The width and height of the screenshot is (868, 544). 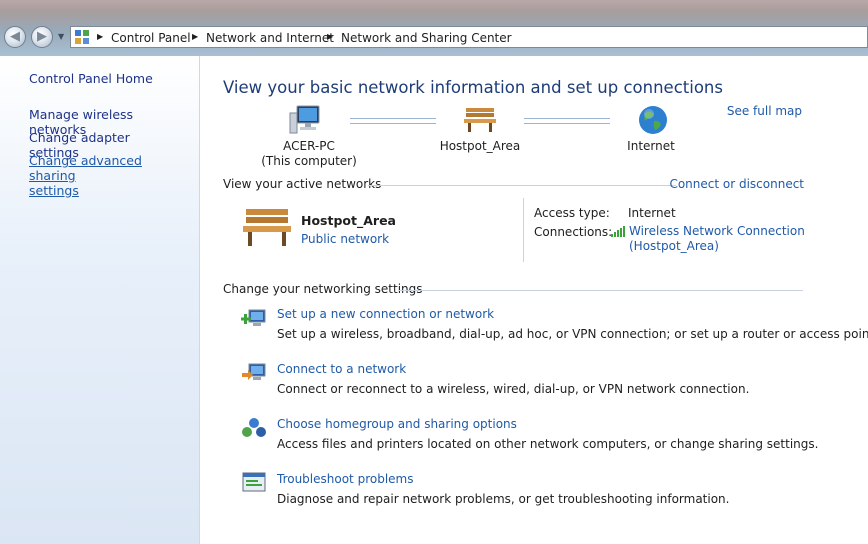 What do you see at coordinates (651, 146) in the screenshot?
I see `internet-node-label: Internet` at bounding box center [651, 146].